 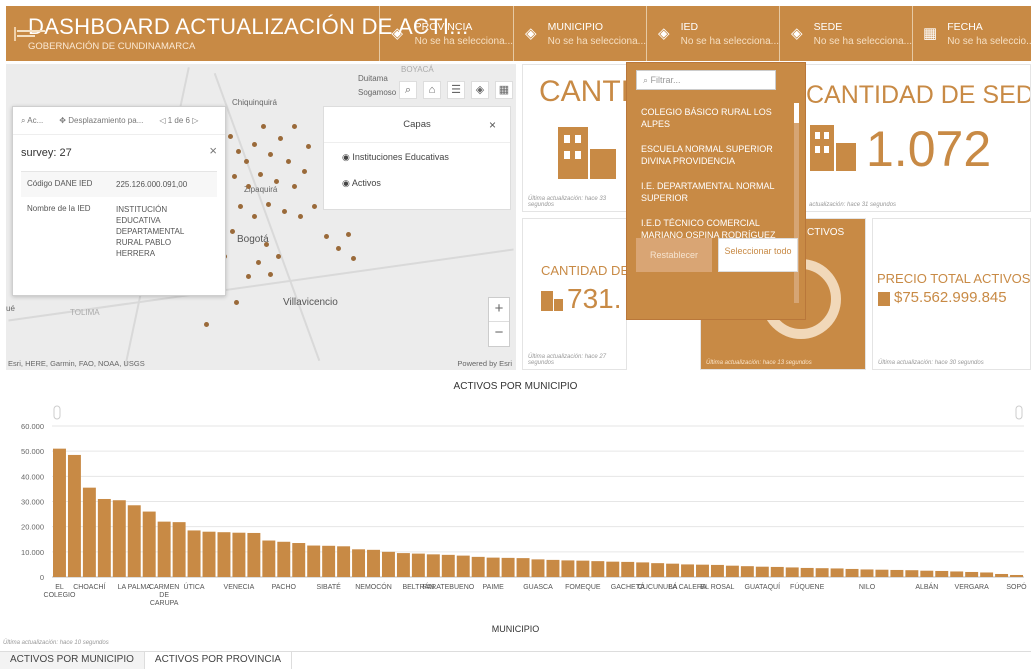 What do you see at coordinates (417, 182) in the screenshot?
I see `layer-item: ◉ Activos` at bounding box center [417, 182].